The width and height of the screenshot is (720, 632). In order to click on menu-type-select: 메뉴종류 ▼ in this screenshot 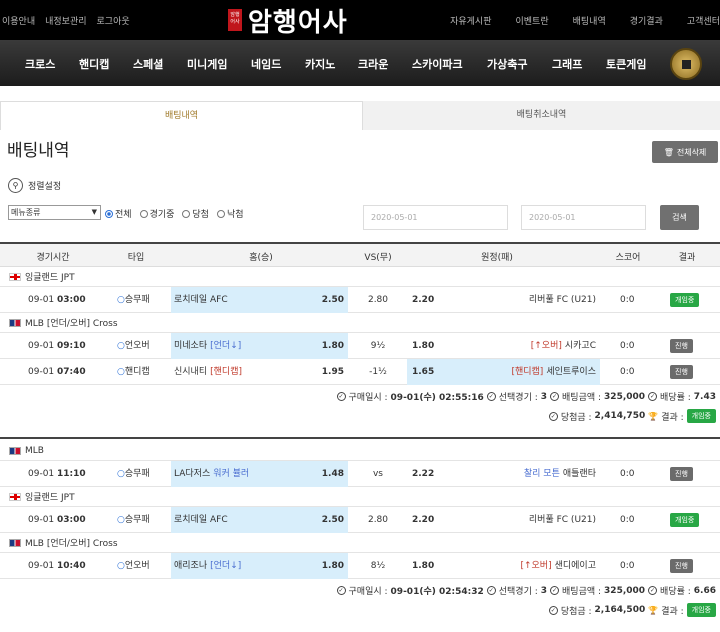, I will do `click(54, 212)`.